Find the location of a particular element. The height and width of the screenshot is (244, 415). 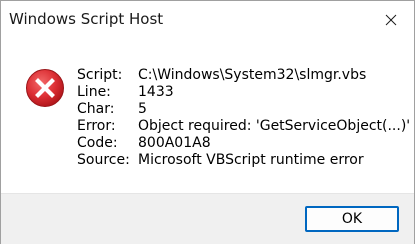

source-label: Source: is located at coordinates (103, 160).